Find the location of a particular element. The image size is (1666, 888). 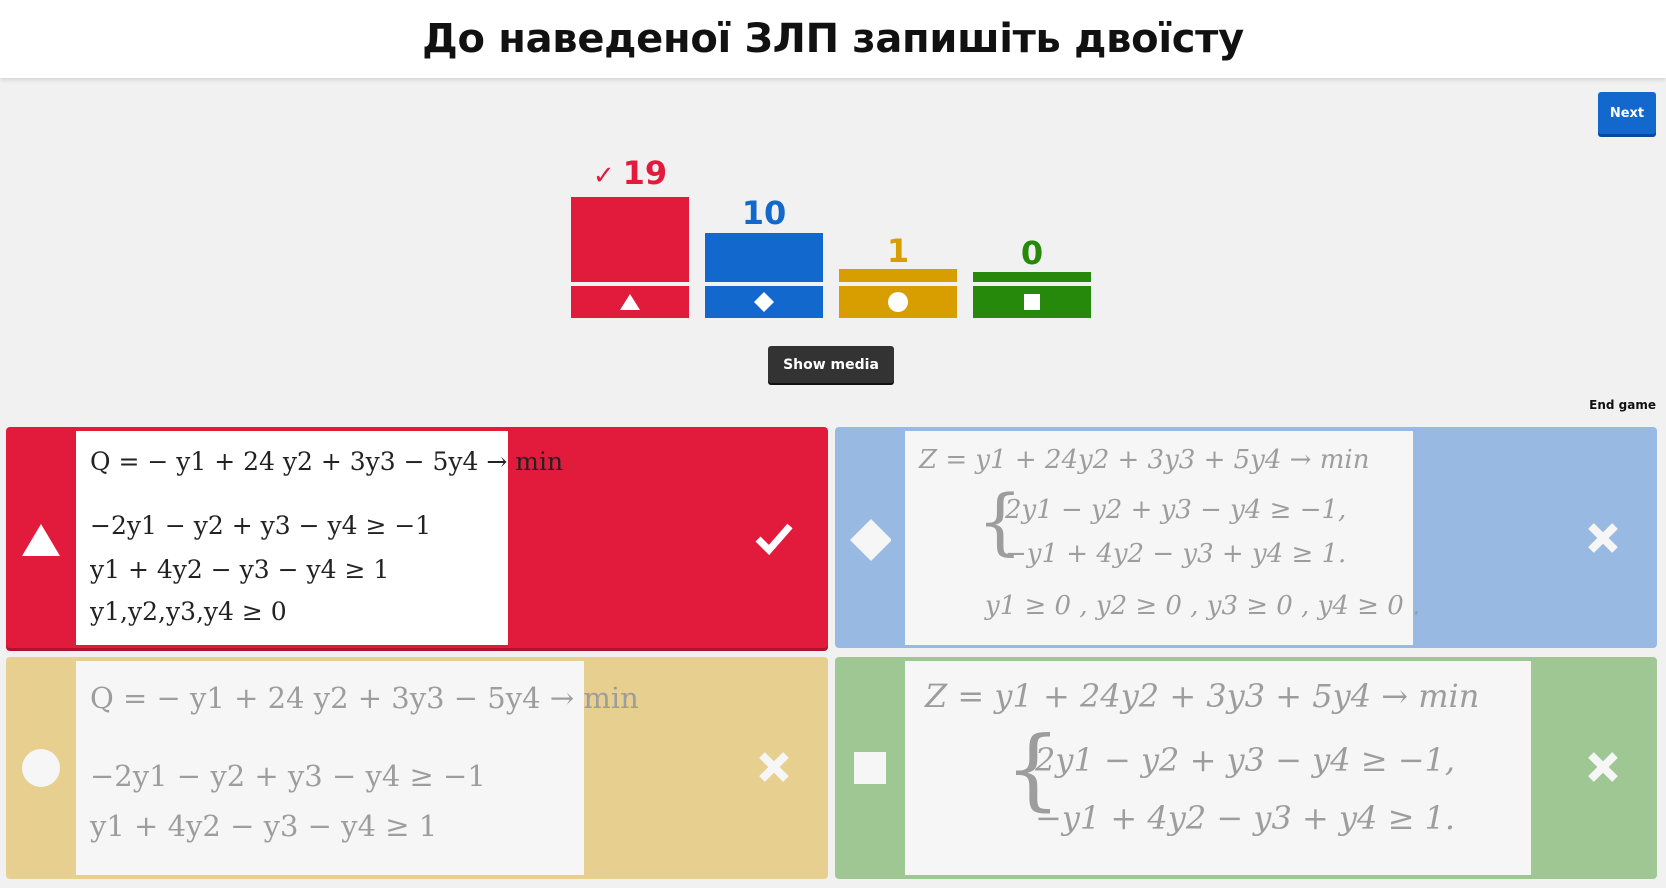

correct-check-icon: ✓ is located at coordinates (603, 176).